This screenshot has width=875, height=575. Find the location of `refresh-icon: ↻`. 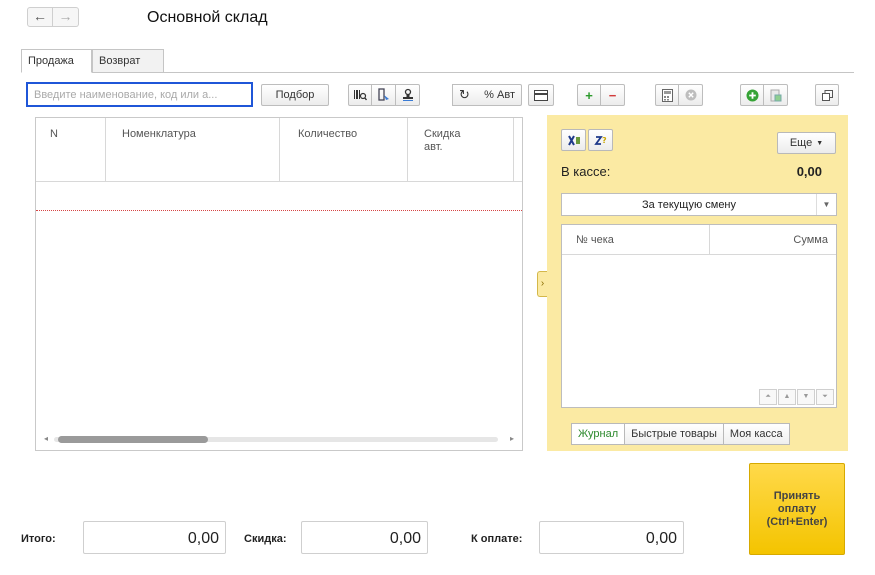

refresh-icon: ↻ is located at coordinates (464, 94).